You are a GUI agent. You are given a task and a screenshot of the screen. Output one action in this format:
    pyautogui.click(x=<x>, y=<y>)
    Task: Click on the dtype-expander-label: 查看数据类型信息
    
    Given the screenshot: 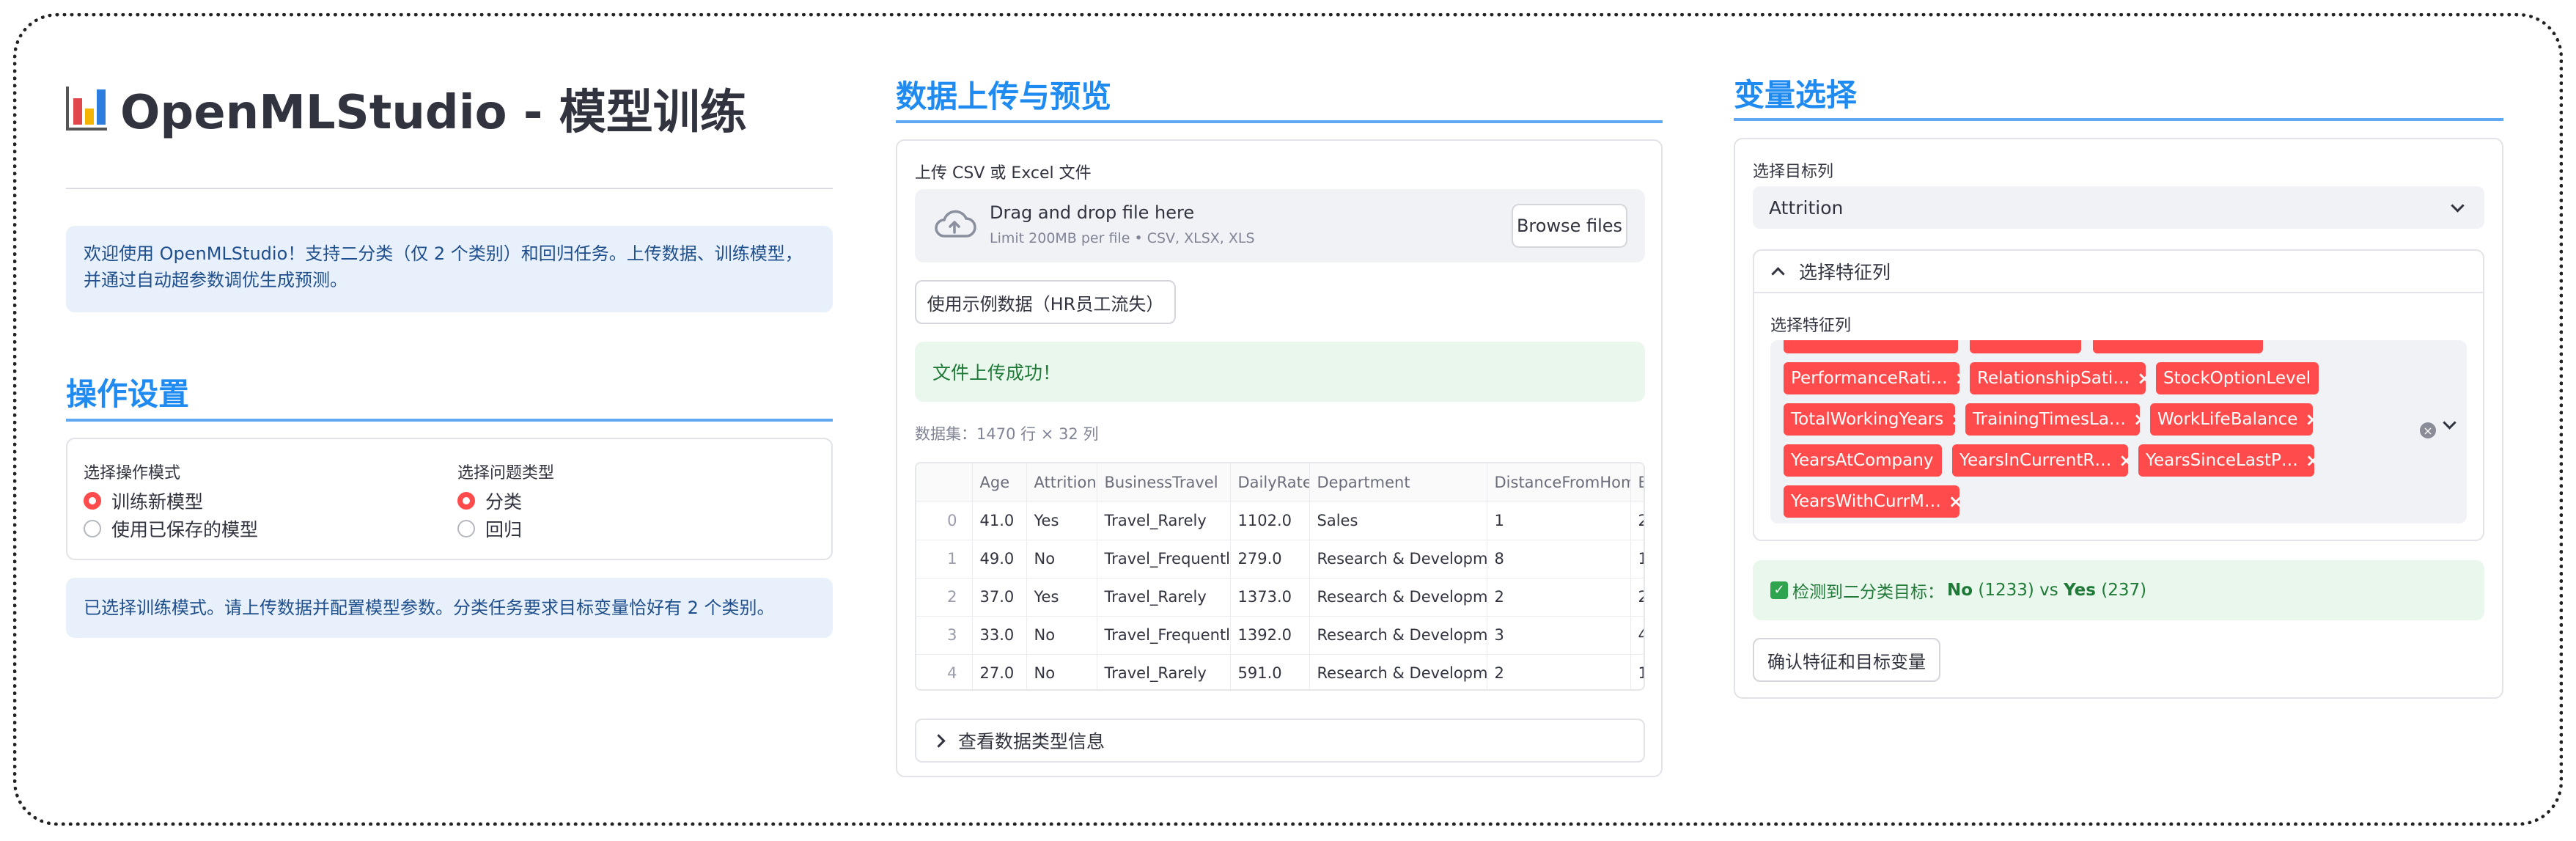 What is the action you would take?
    pyautogui.click(x=1031, y=741)
    